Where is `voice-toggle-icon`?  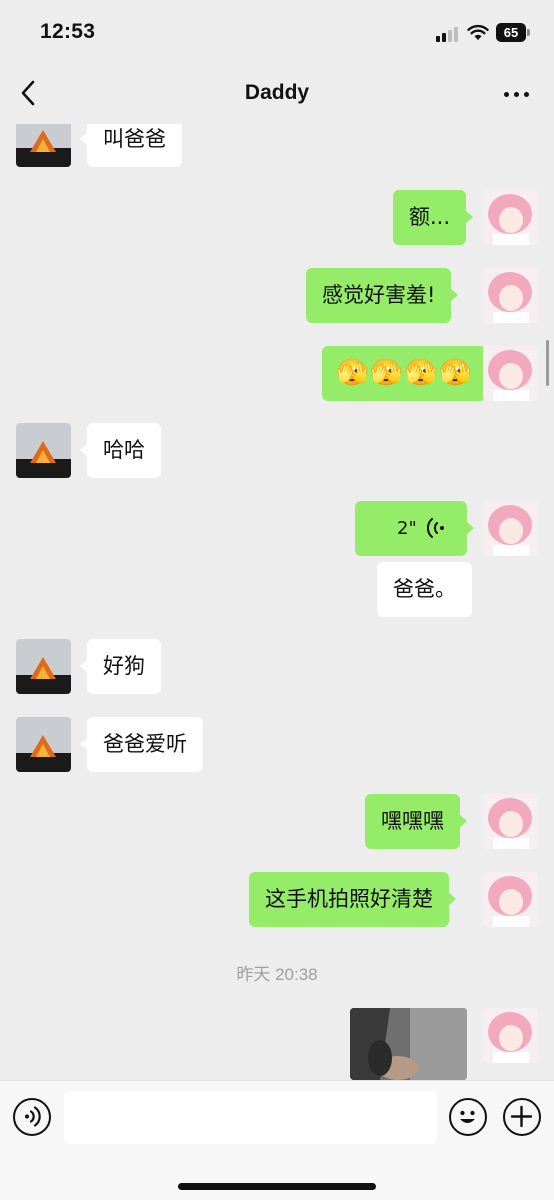 voice-toggle-icon is located at coordinates (32, 1117).